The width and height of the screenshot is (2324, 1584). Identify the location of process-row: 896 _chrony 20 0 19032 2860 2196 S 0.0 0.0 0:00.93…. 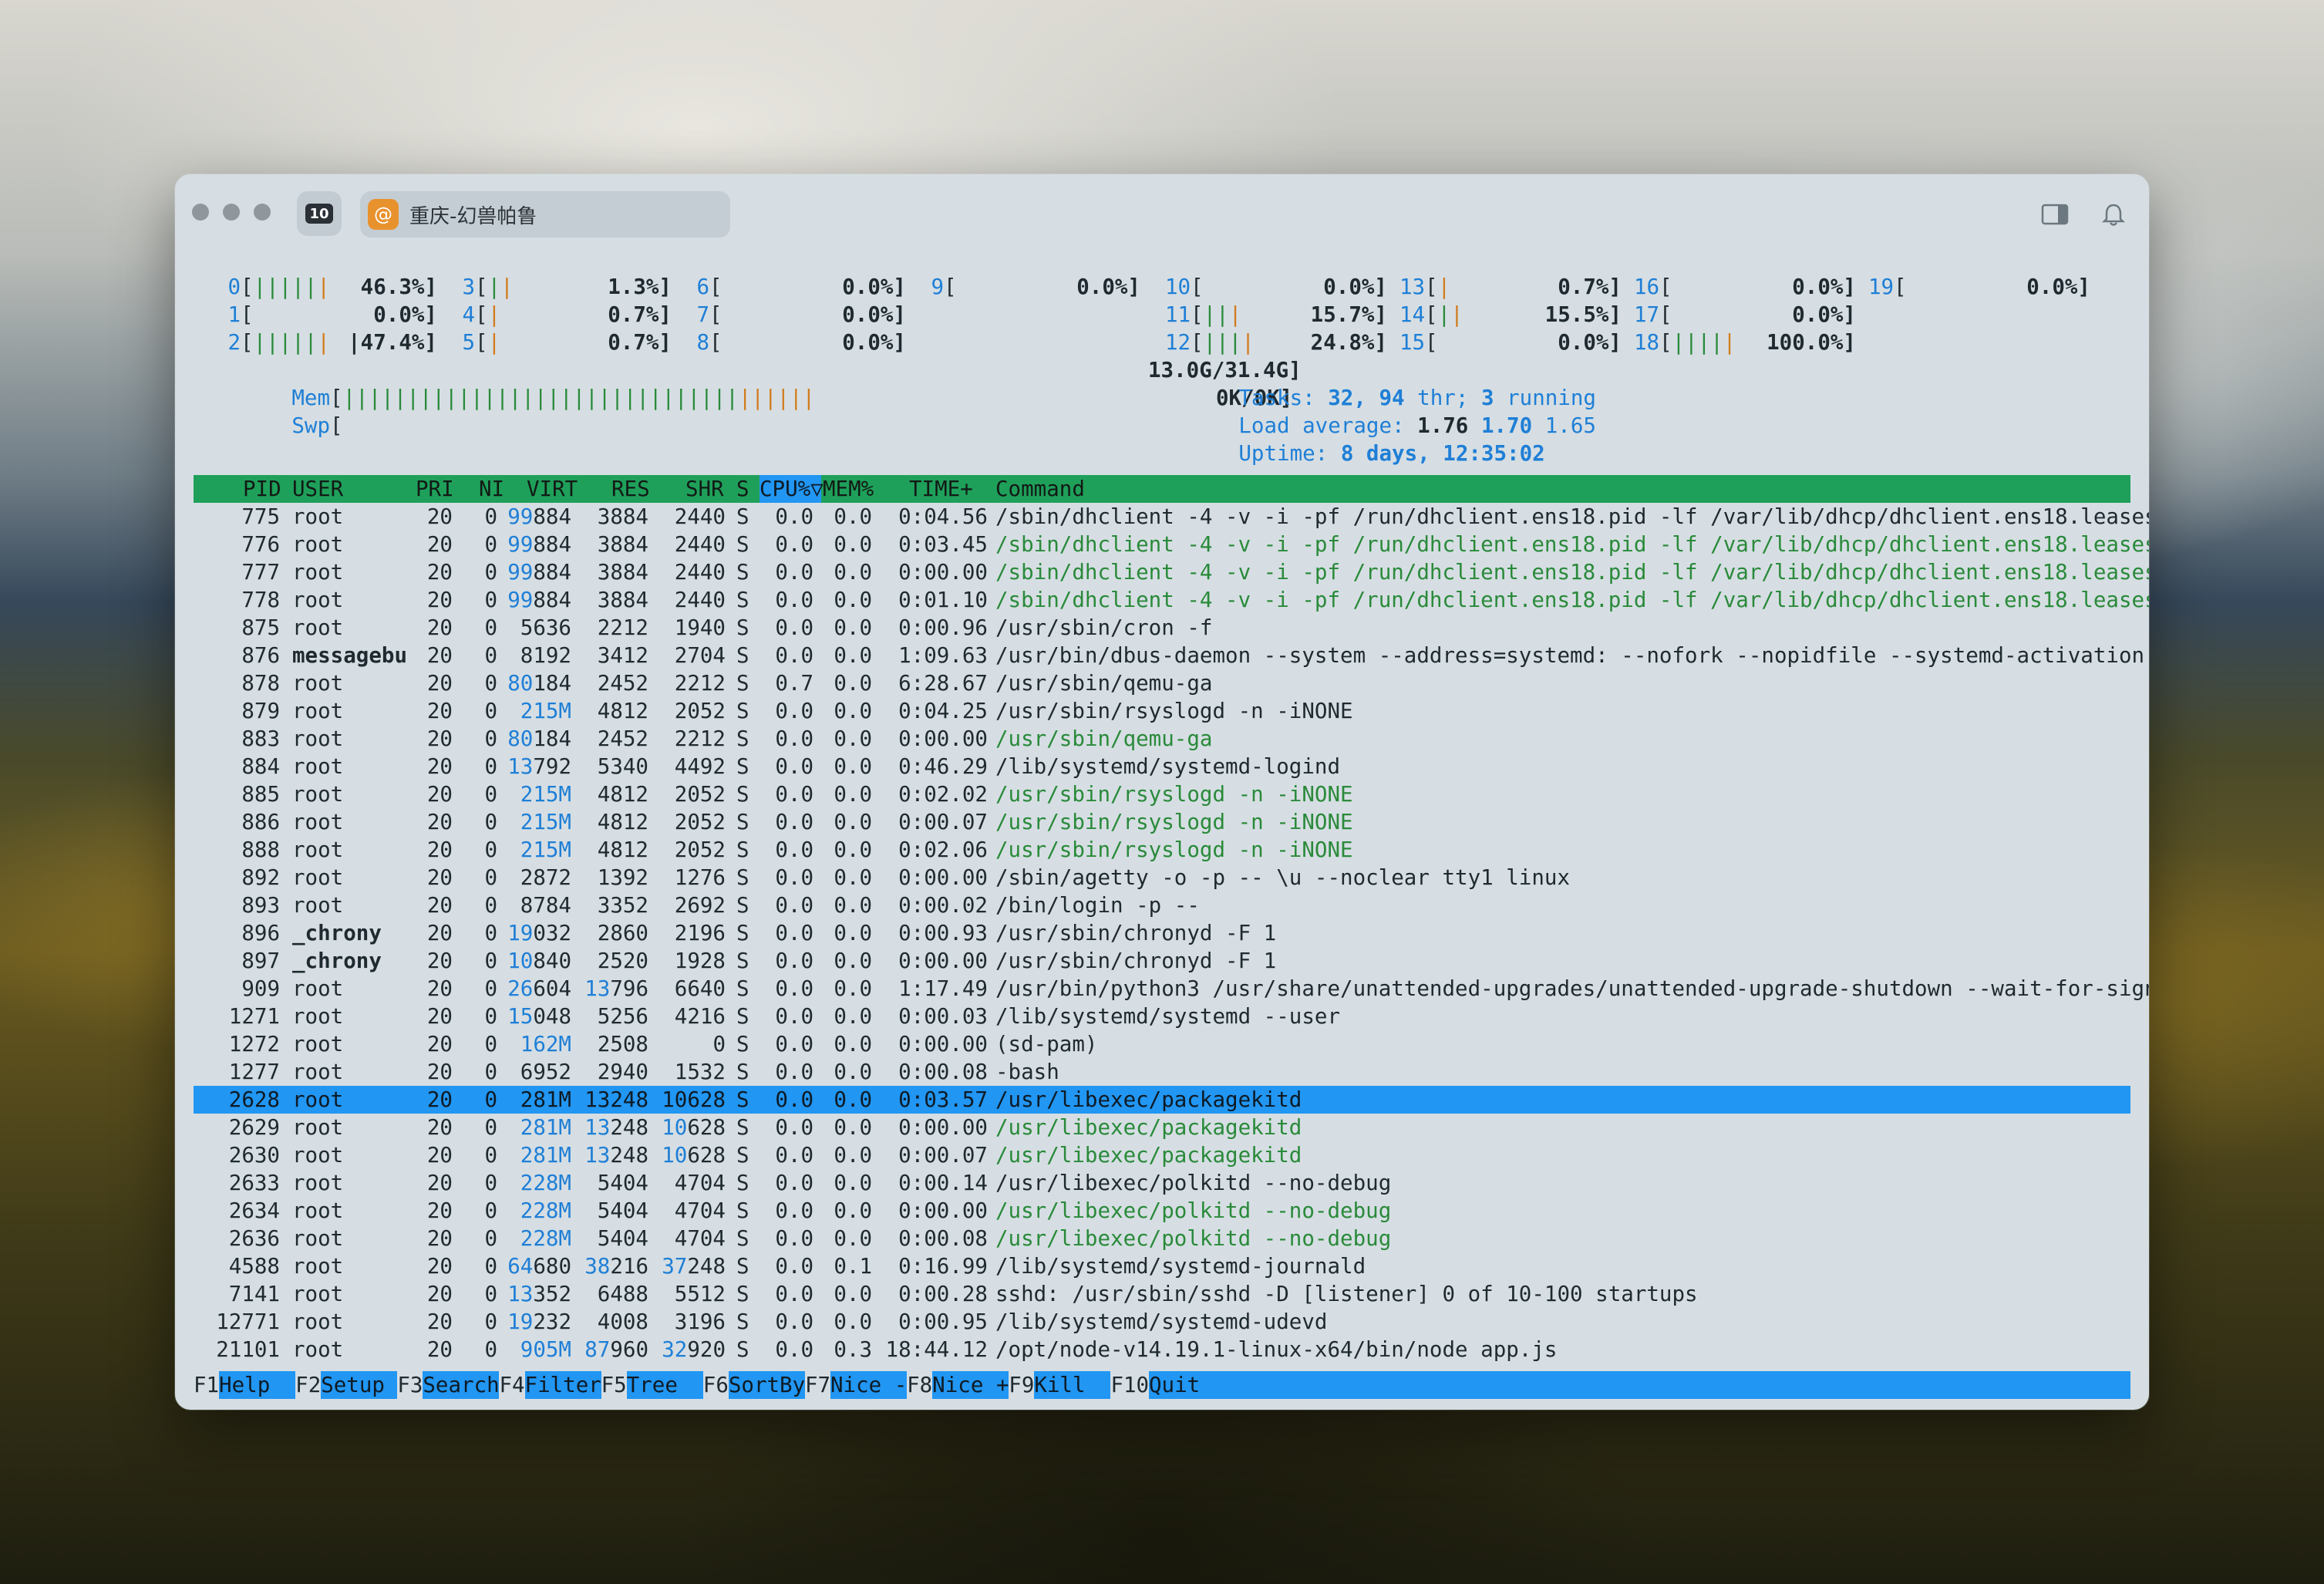
(1162, 933).